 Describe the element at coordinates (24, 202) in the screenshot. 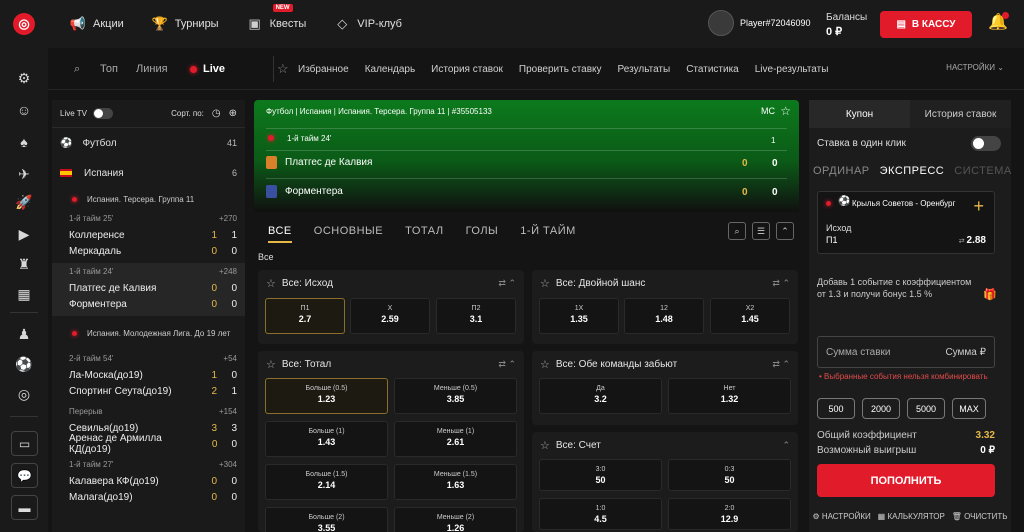

I see `rocket-icon: 🚀` at that location.